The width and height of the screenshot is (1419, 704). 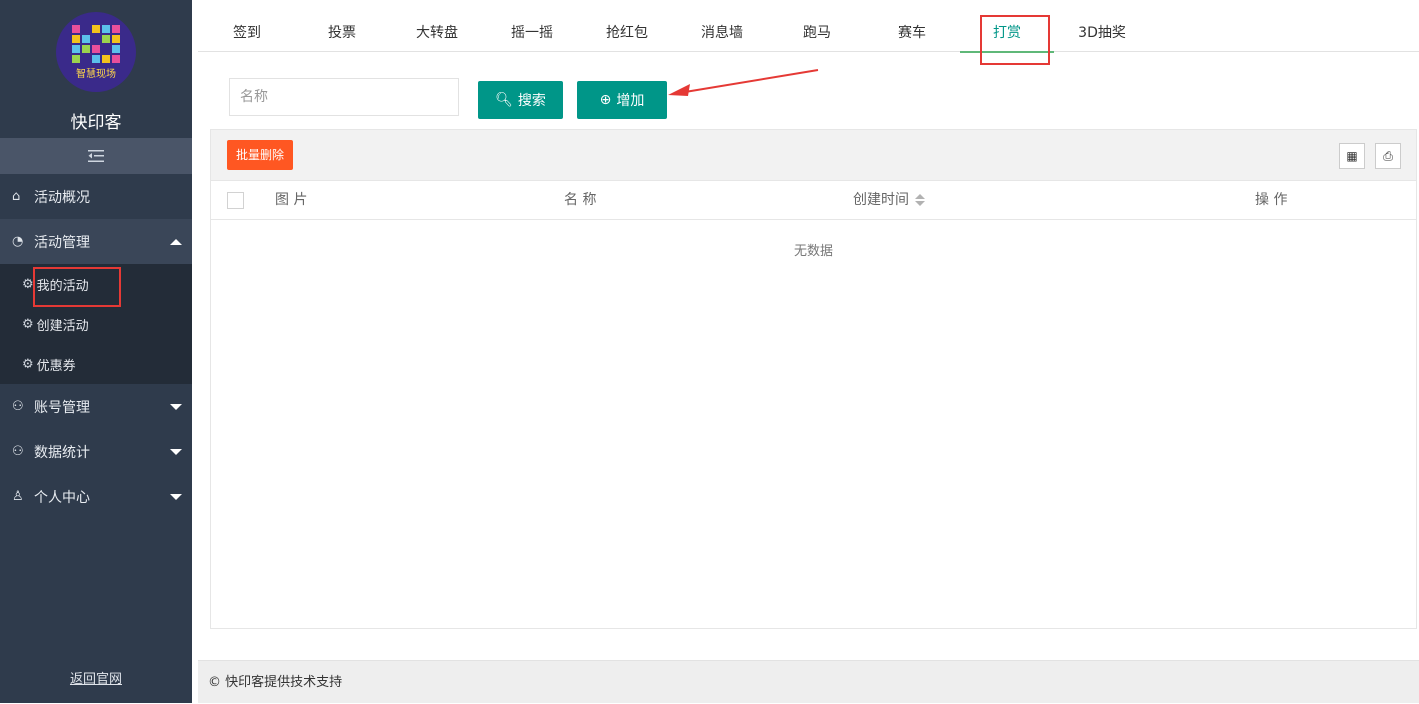 I want to click on search-icon: 🔍︎, so click(x=504, y=100).